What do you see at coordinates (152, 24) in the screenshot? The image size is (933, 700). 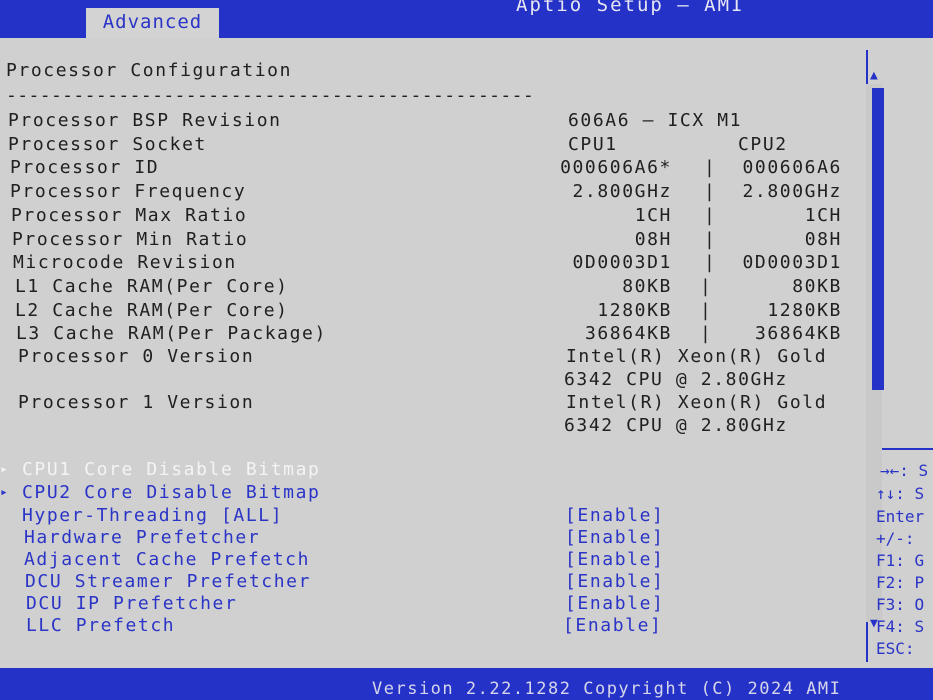 I see `tab-advanced: Advanced` at bounding box center [152, 24].